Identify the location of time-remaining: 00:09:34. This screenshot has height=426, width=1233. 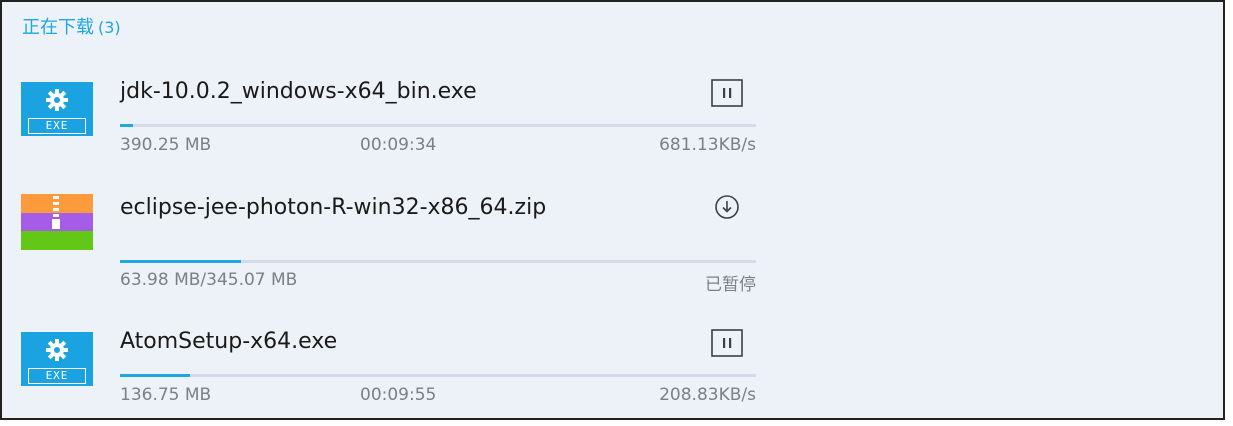
(398, 145).